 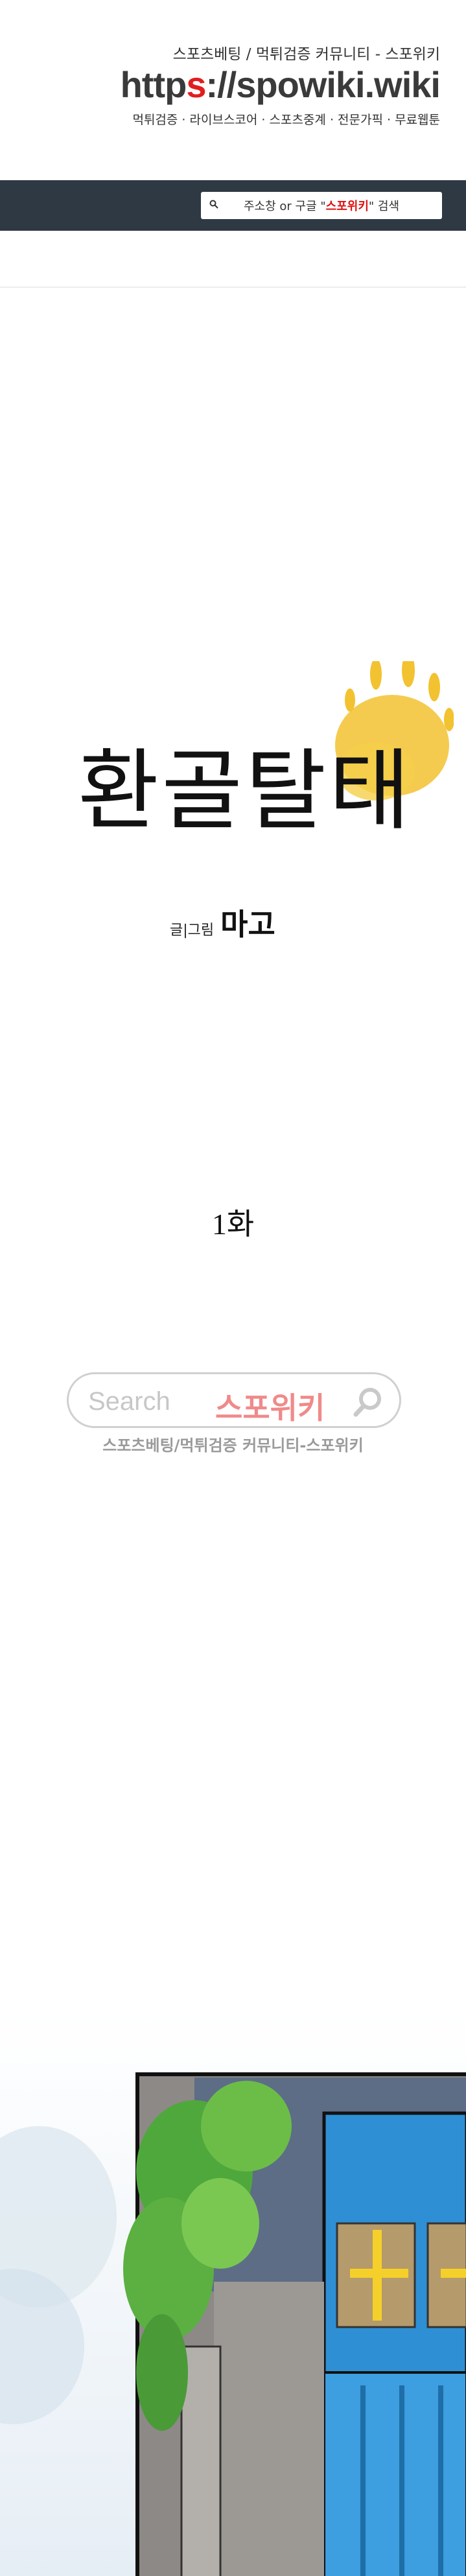 What do you see at coordinates (306, 54) in the screenshot?
I see `site-tagline: 스포츠베팅 / 먹튀검증 커뮤니티 - 스포위키` at bounding box center [306, 54].